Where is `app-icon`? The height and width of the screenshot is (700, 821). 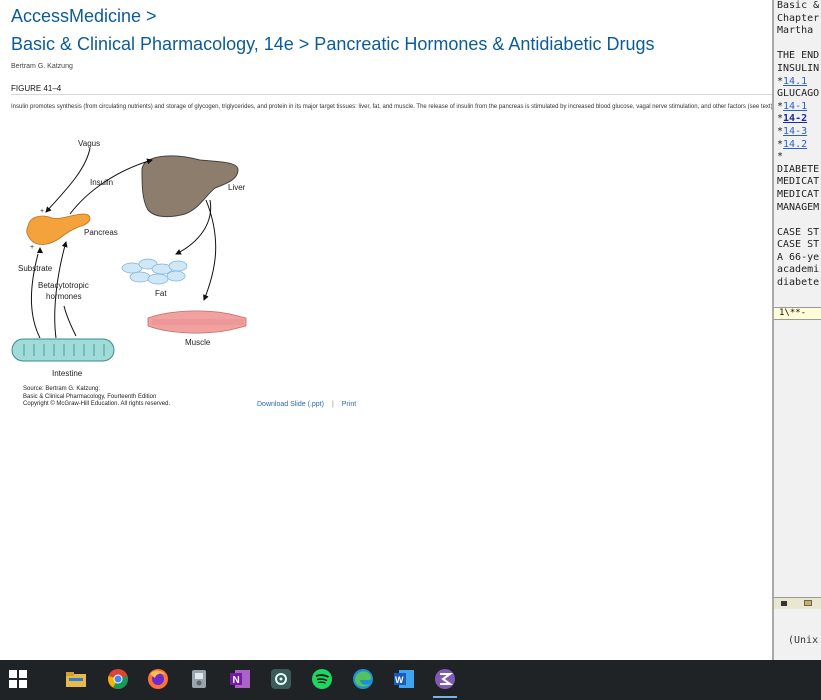
app-icon is located at coordinates (199, 679).